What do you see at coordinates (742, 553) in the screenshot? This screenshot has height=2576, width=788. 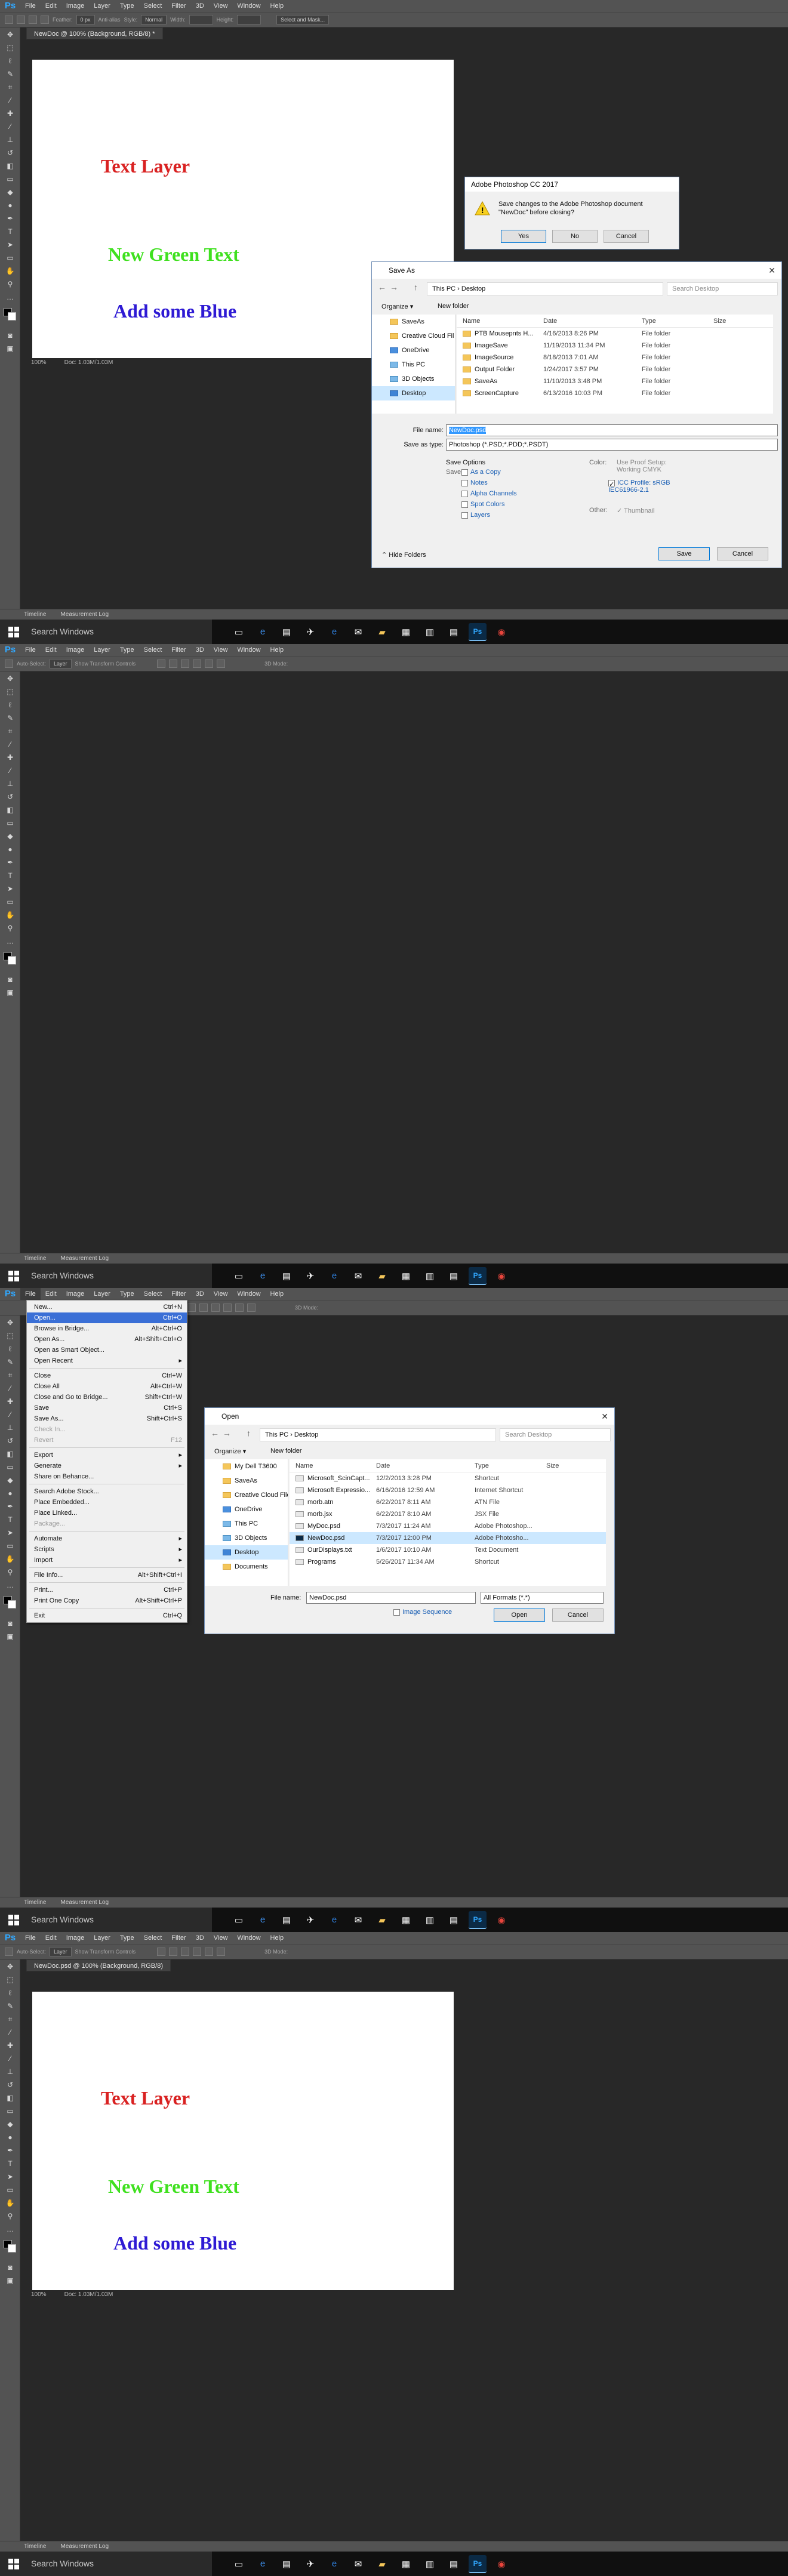 I see `cancel-button: Cancel` at bounding box center [742, 553].